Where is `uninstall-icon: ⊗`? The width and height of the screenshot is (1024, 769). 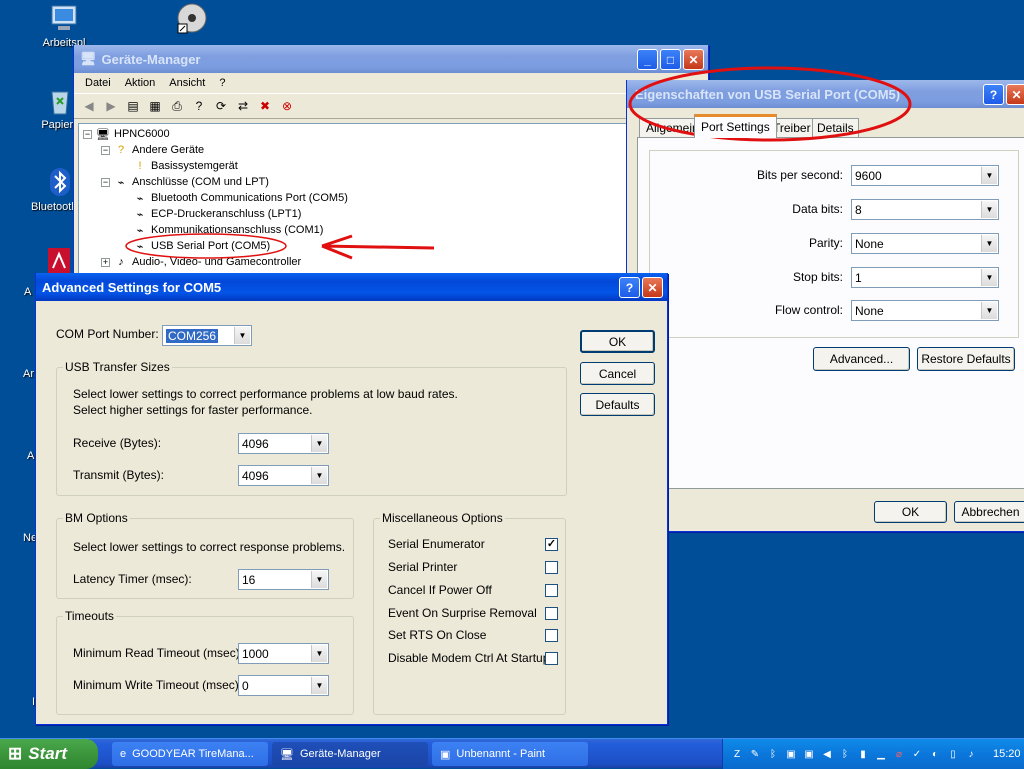
uninstall-icon: ⊗ is located at coordinates (287, 106).